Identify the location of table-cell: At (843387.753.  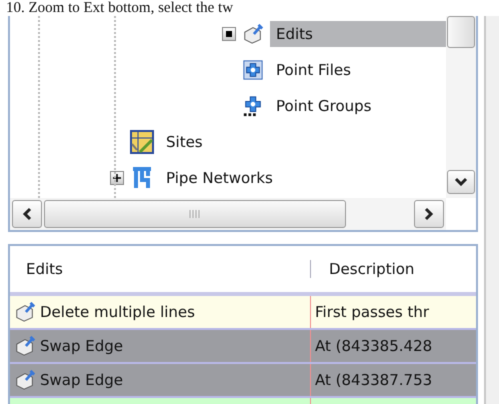
(393, 380).